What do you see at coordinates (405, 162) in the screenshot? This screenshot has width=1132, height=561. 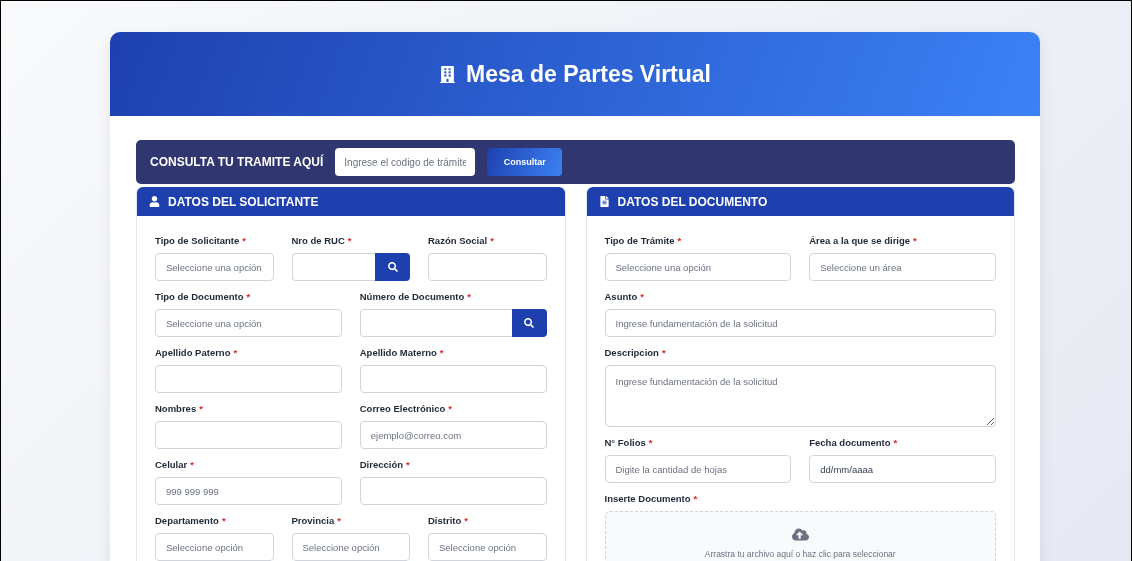 I see `tracking-code-field: Ingrese el codigo de trámite` at bounding box center [405, 162].